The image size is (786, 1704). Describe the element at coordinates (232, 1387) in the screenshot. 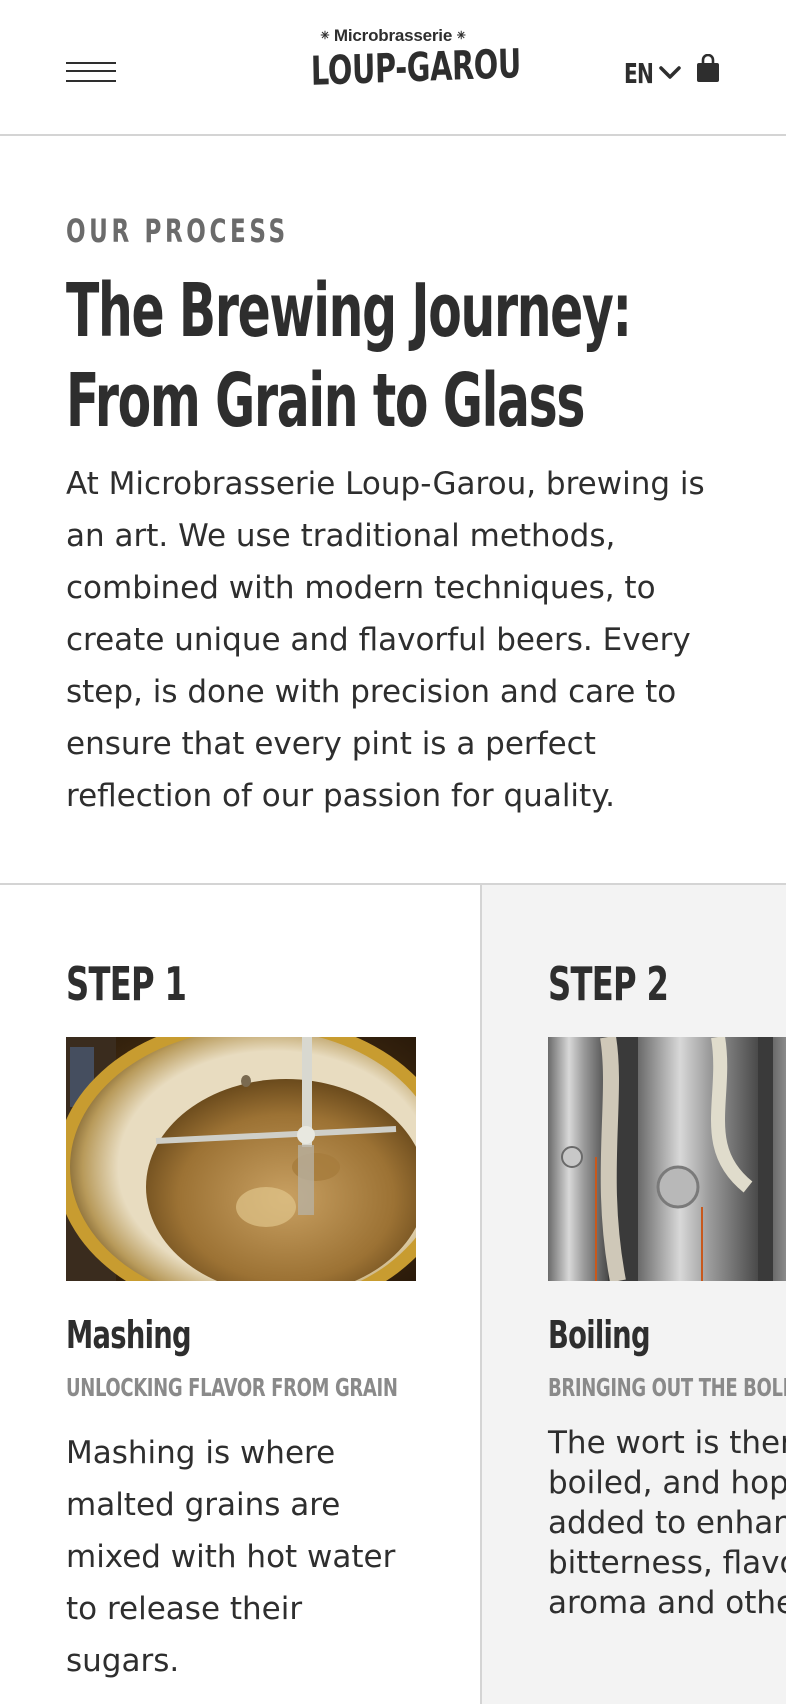

I see `step-subtitle: UNLOCKING FLAVOR FROM GRAIN` at that location.